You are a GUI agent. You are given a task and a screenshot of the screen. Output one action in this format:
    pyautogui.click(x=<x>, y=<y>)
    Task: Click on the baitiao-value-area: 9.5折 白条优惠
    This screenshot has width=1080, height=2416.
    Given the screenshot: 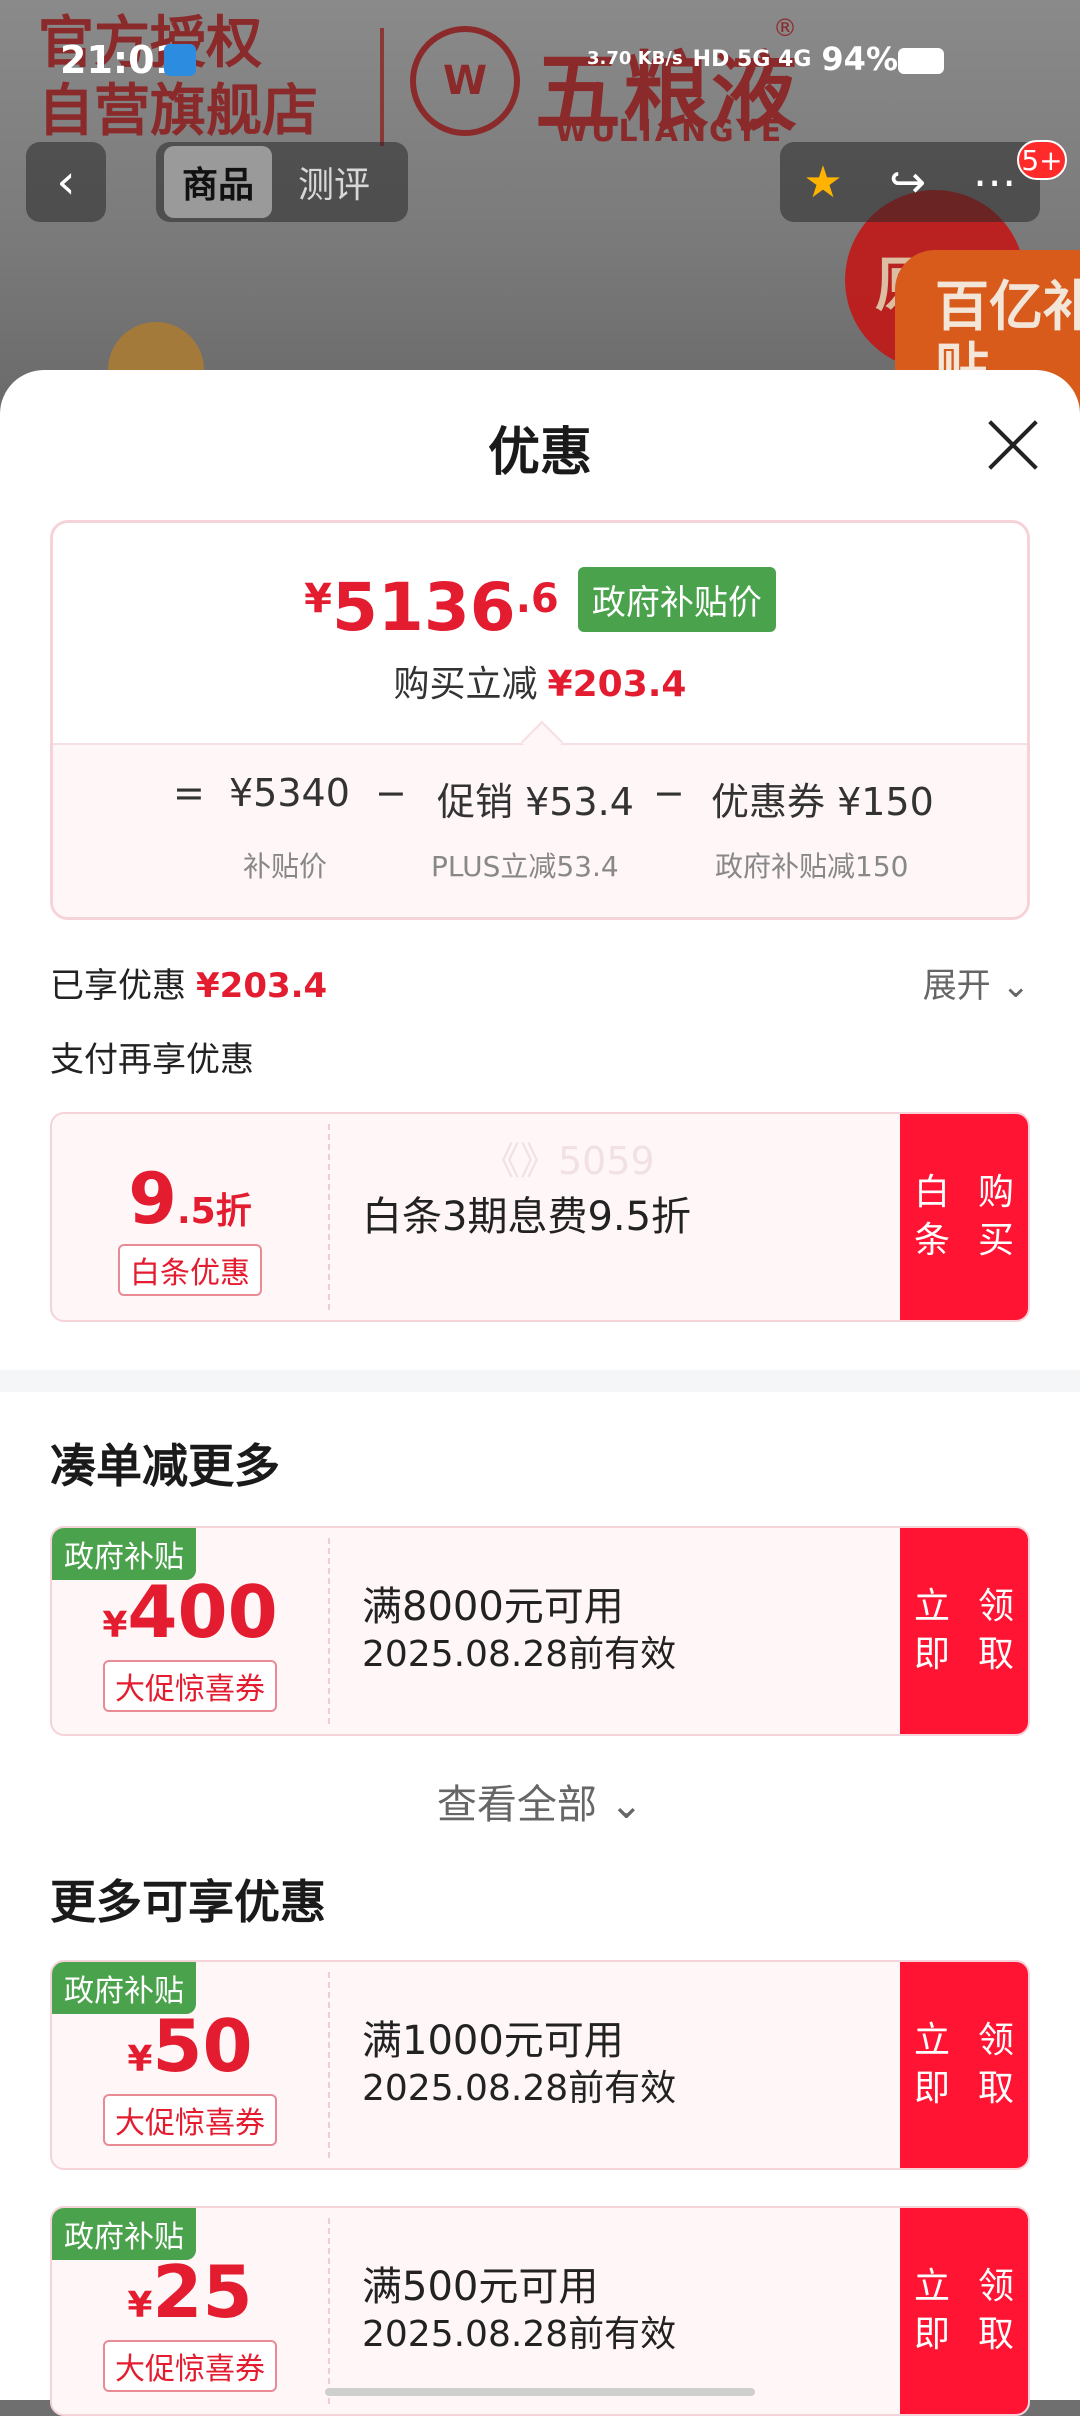 What is the action you would take?
    pyautogui.click(x=190, y=1217)
    